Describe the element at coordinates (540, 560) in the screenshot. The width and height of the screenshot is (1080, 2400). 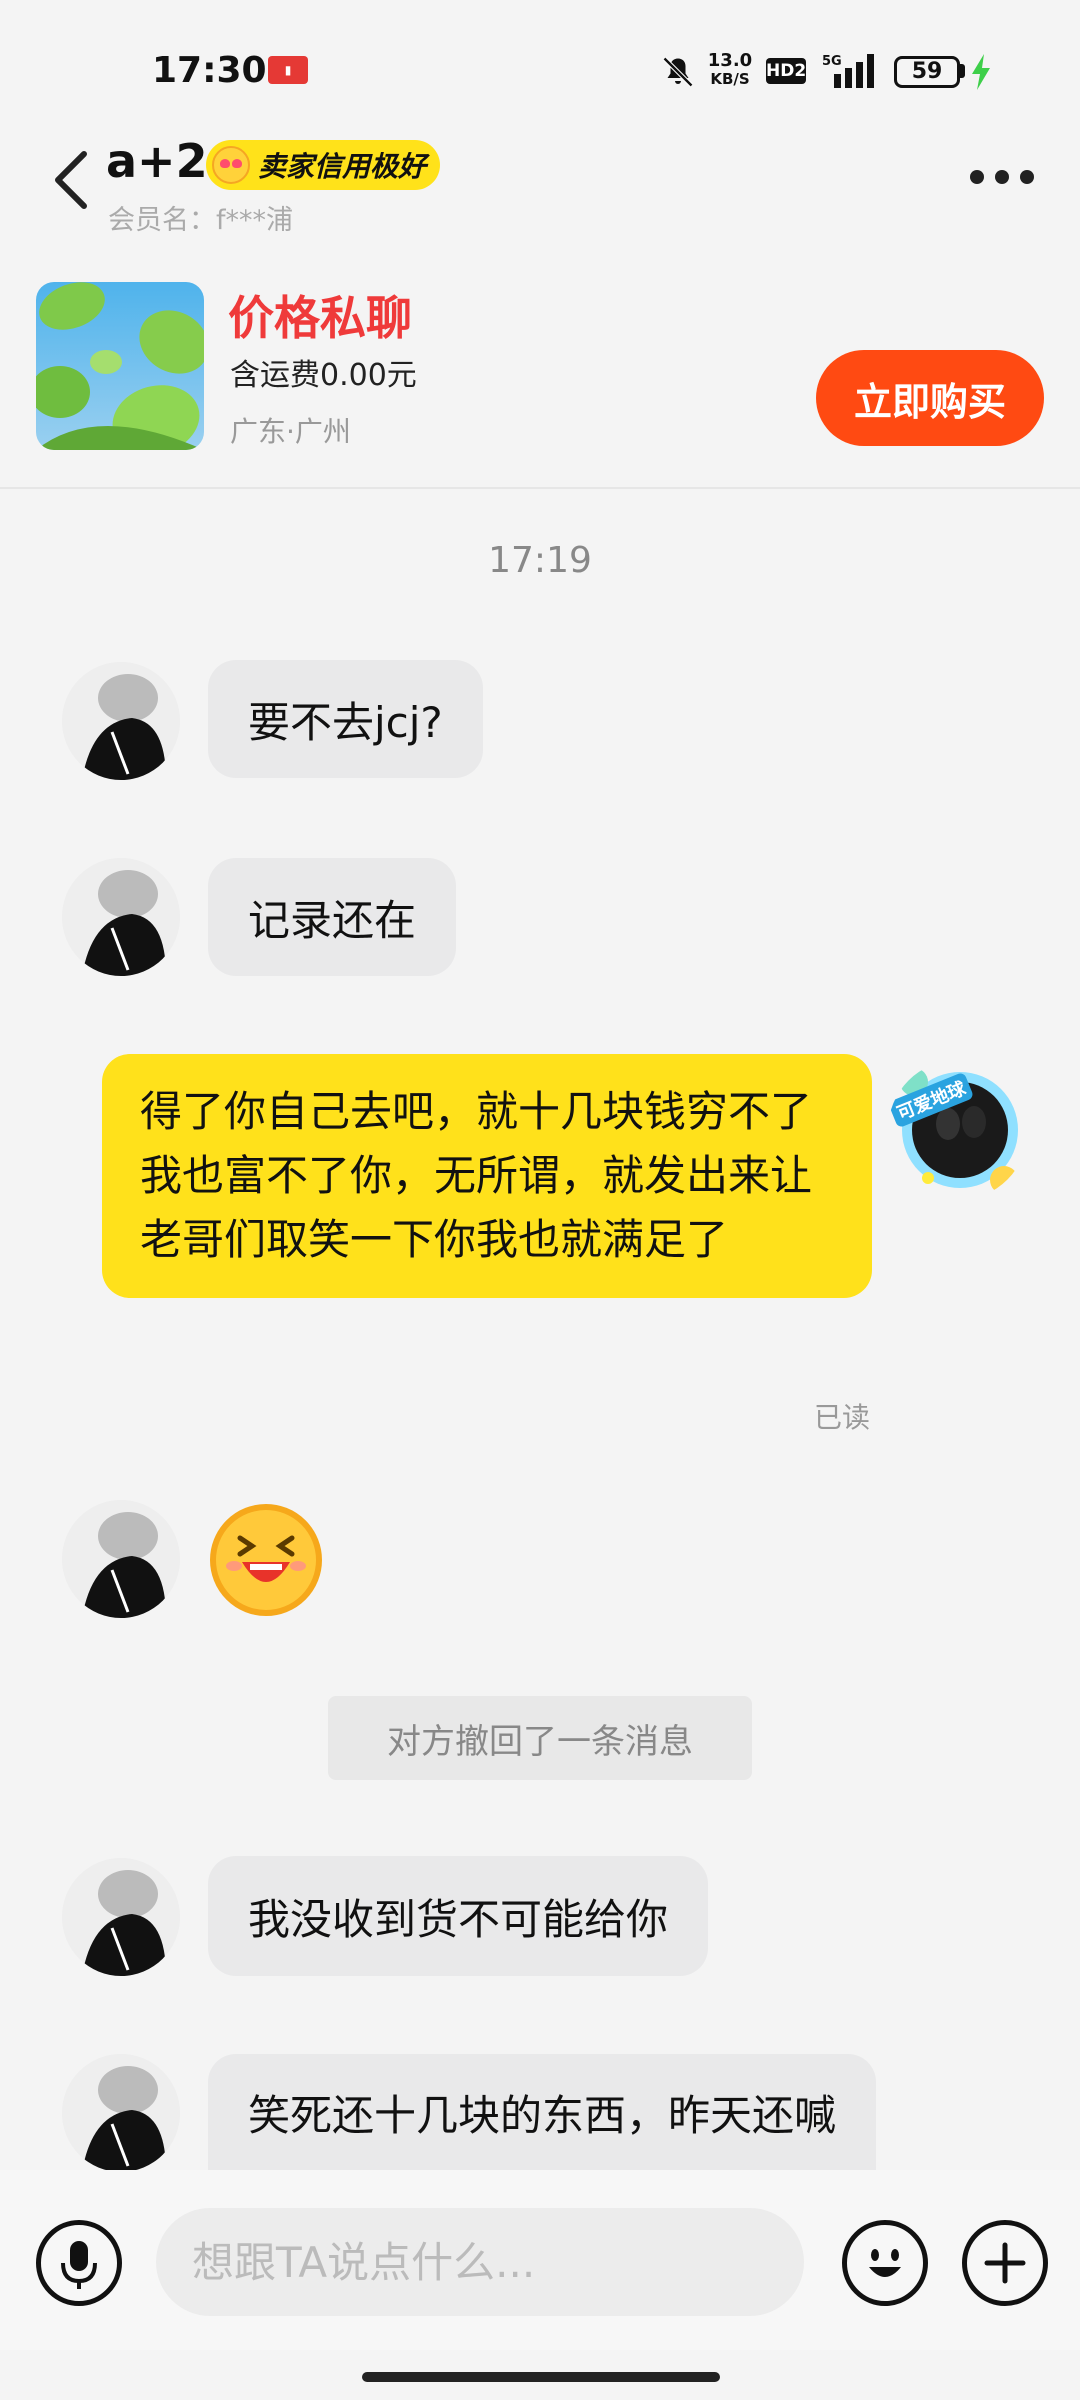
I see `chat-timestamp: 17:19` at that location.